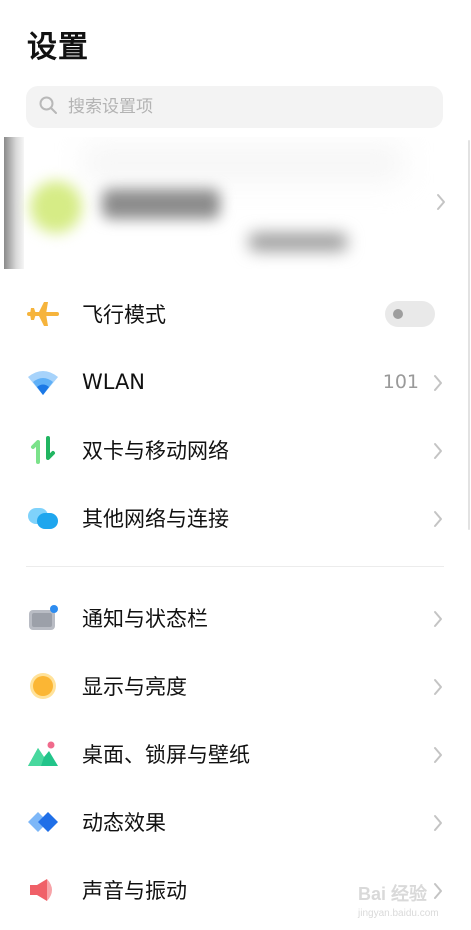 This screenshot has height=930, width=471. What do you see at coordinates (145, 619) in the screenshot?
I see `settings-item-label: 通知与状态栏` at bounding box center [145, 619].